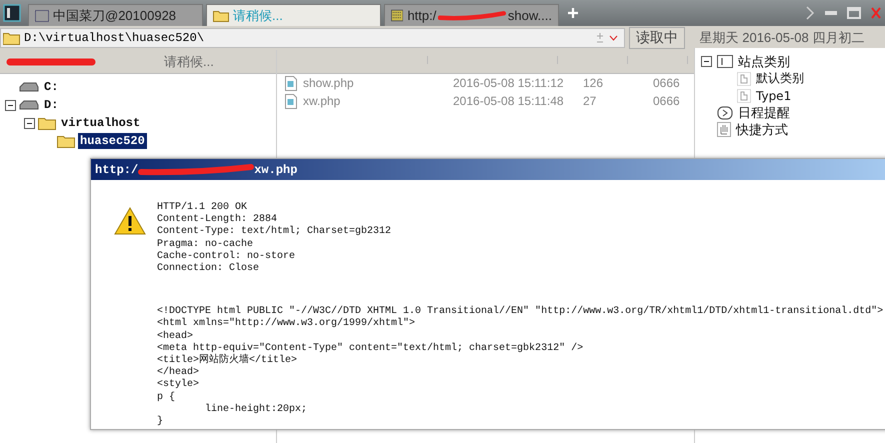  I want to click on tree-item: 日程提醒, so click(764, 113).